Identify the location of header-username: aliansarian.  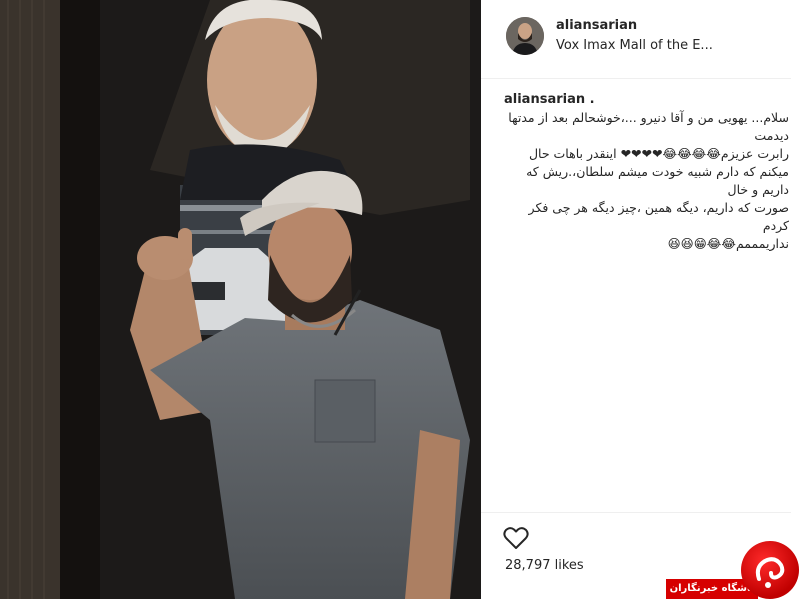
(596, 25).